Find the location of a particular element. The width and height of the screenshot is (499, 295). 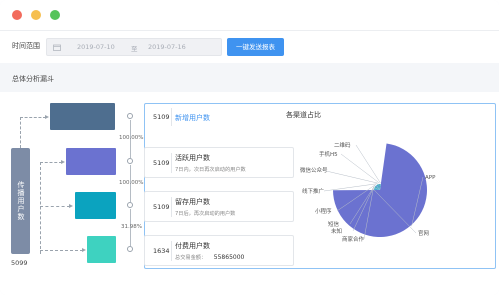

stage-subtitle: 总交易金额： 55865000 is located at coordinates (209, 257).